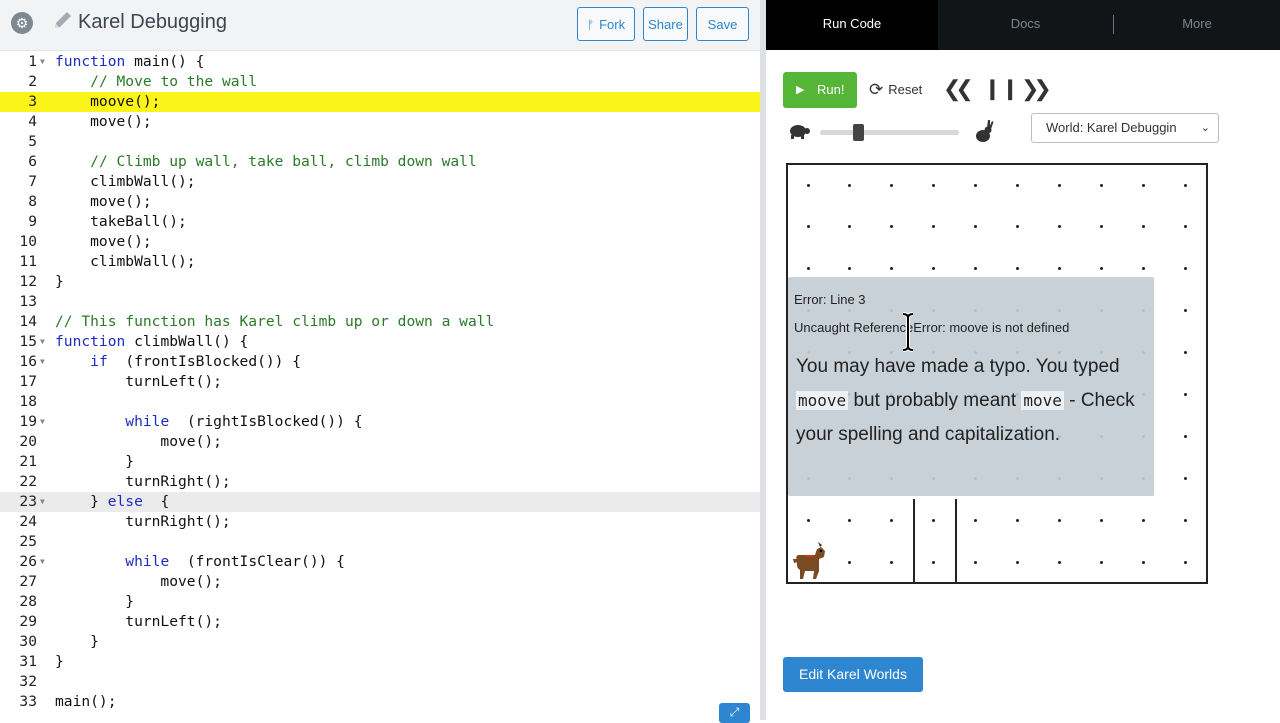 The height and width of the screenshot is (723, 1280). Describe the element at coordinates (380, 342) in the screenshot. I see `code-line: 15 ▼ function climbWall() {` at that location.